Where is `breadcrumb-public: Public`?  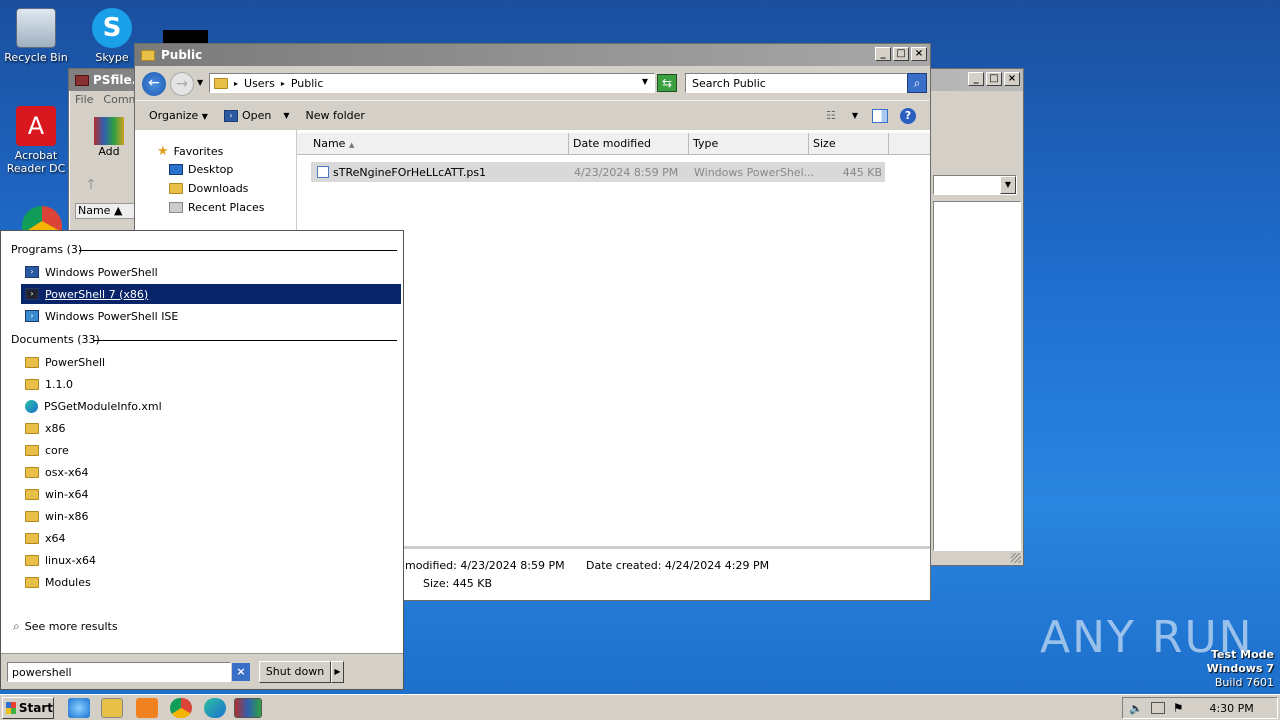 breadcrumb-public: Public is located at coordinates (307, 83).